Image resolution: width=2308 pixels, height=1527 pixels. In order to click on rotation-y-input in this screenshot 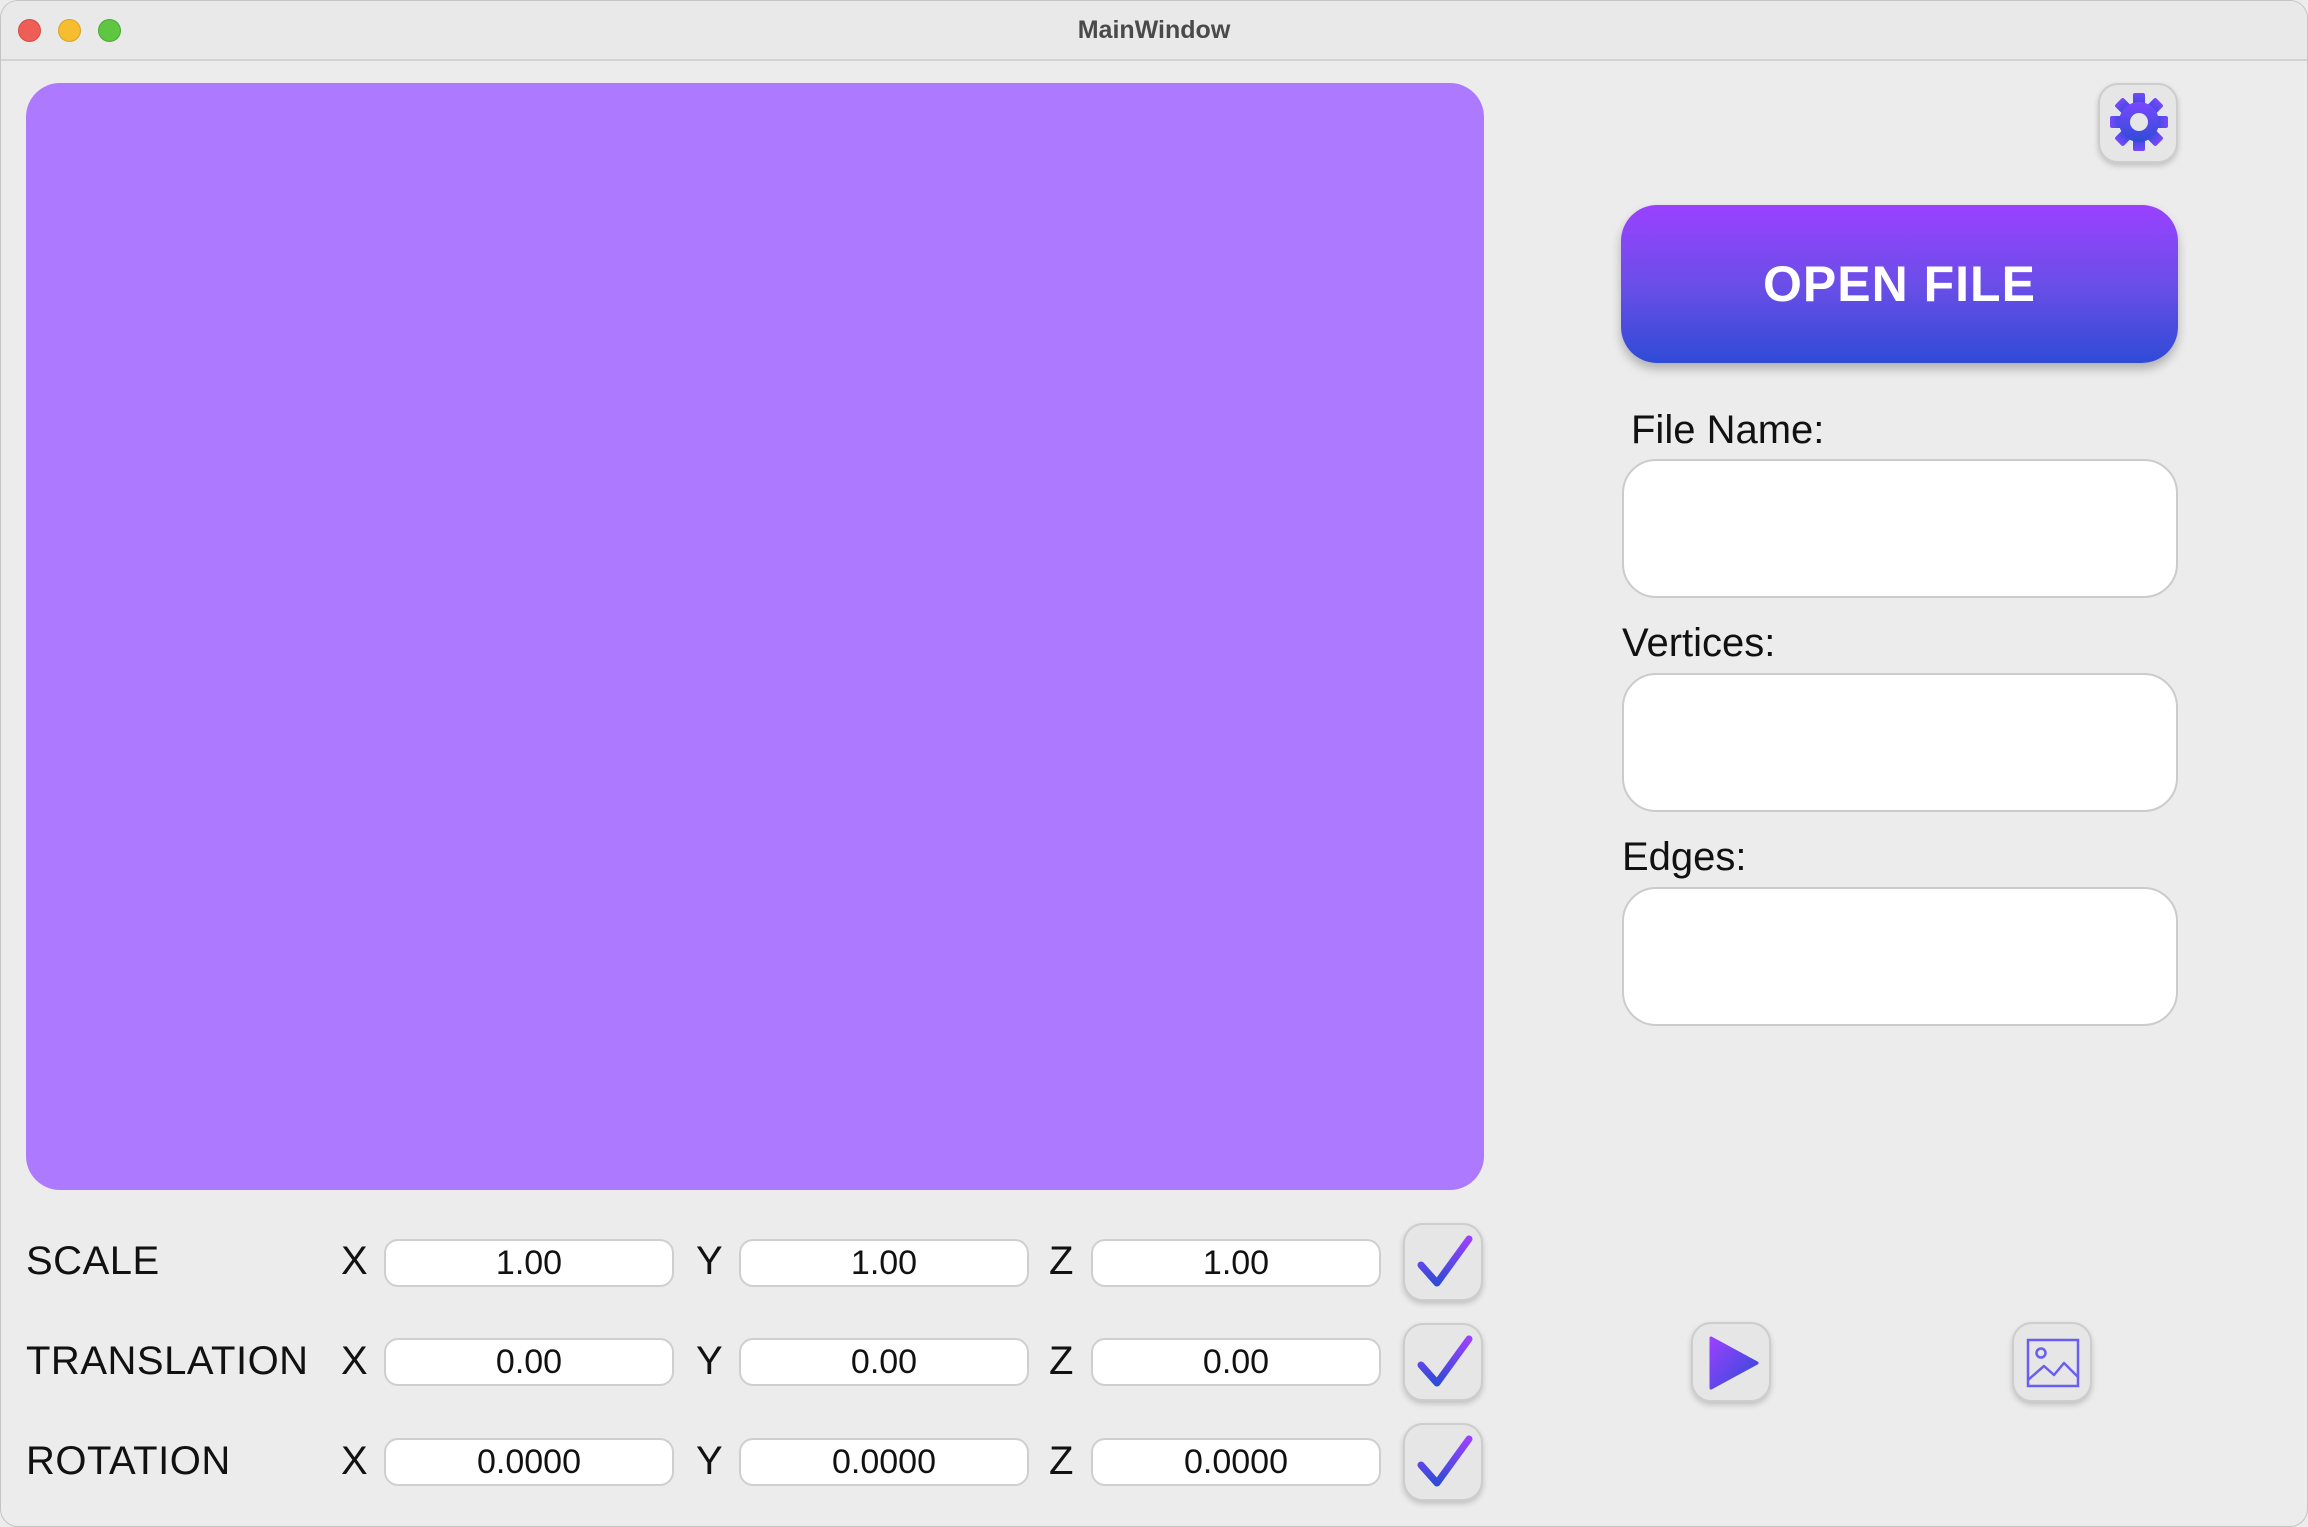, I will do `click(884, 1462)`.